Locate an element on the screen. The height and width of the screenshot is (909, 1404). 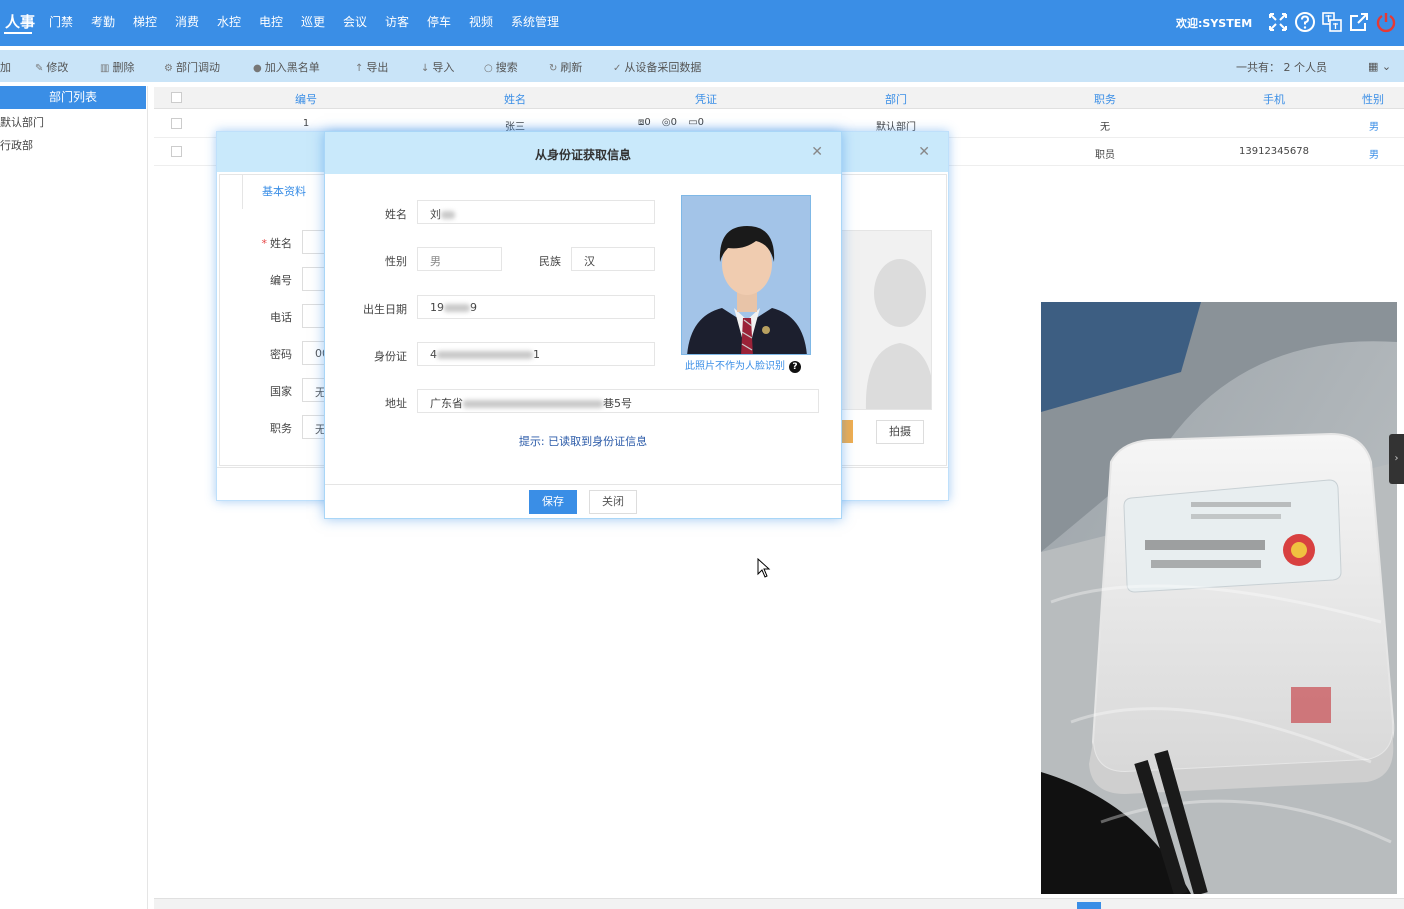
department-list-header: 部门列表 is located at coordinates (73, 97).